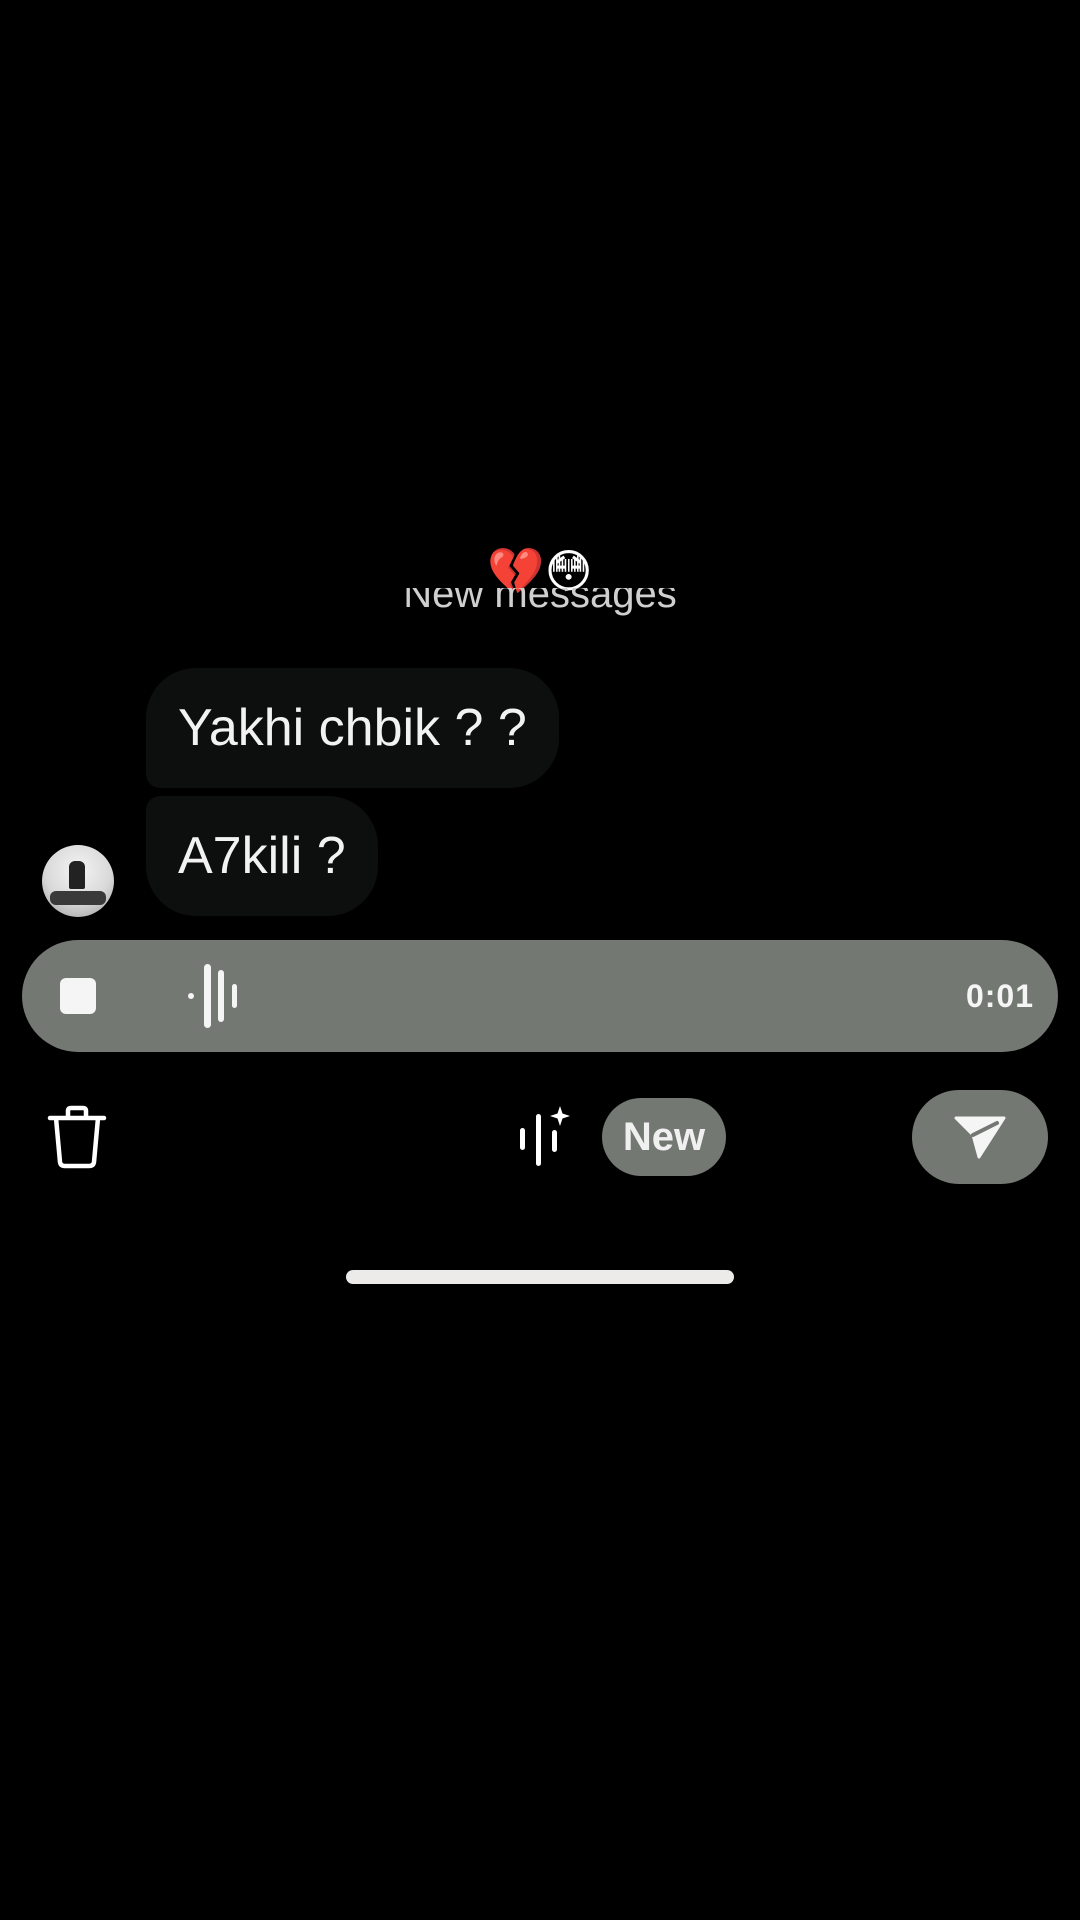 The width and height of the screenshot is (1080, 1920). What do you see at coordinates (664, 1137) in the screenshot?
I see `new-feature-badge: New` at bounding box center [664, 1137].